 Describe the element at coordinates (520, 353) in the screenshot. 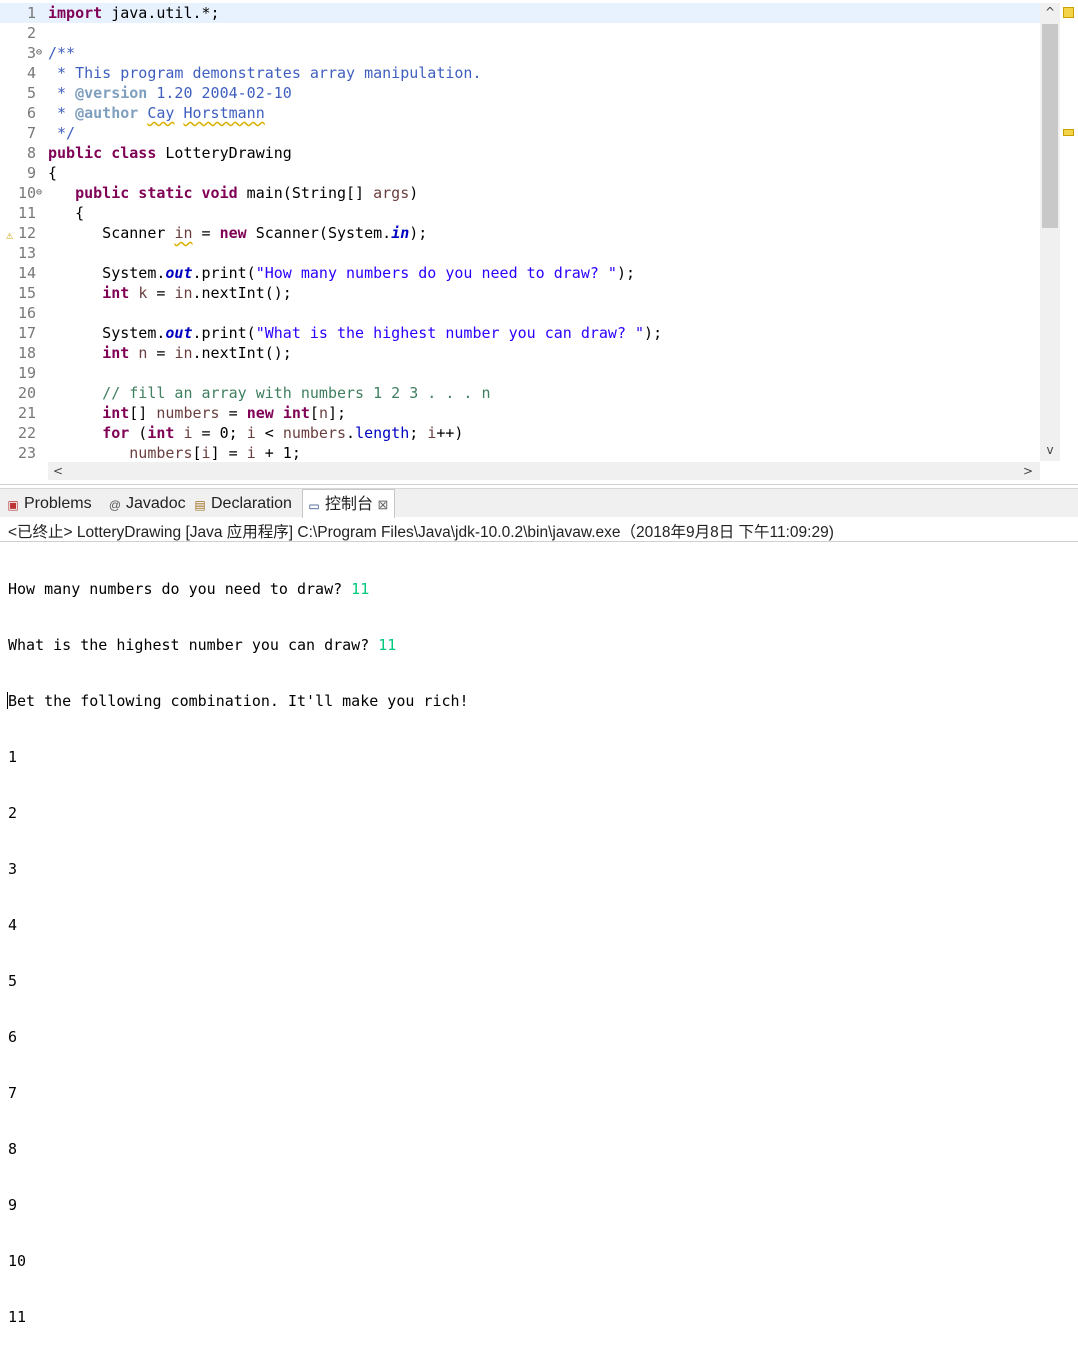

I see `code-line: 18 int n = in.nextInt();` at that location.